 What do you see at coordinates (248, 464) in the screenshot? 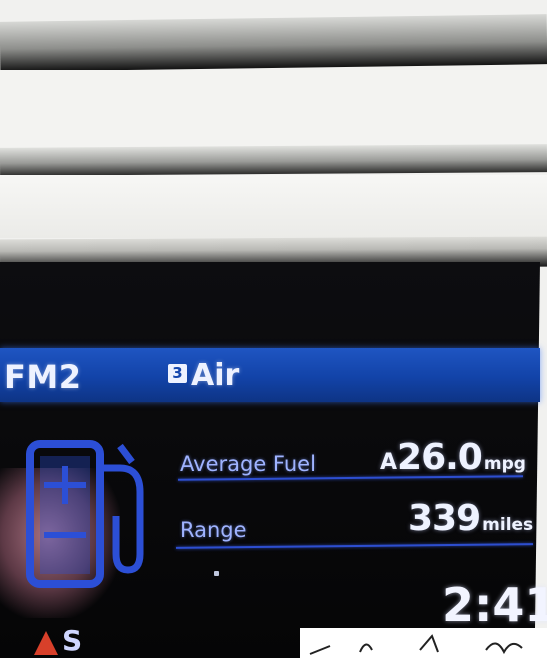
I see `average-fuel-label: Average Fuel` at bounding box center [248, 464].